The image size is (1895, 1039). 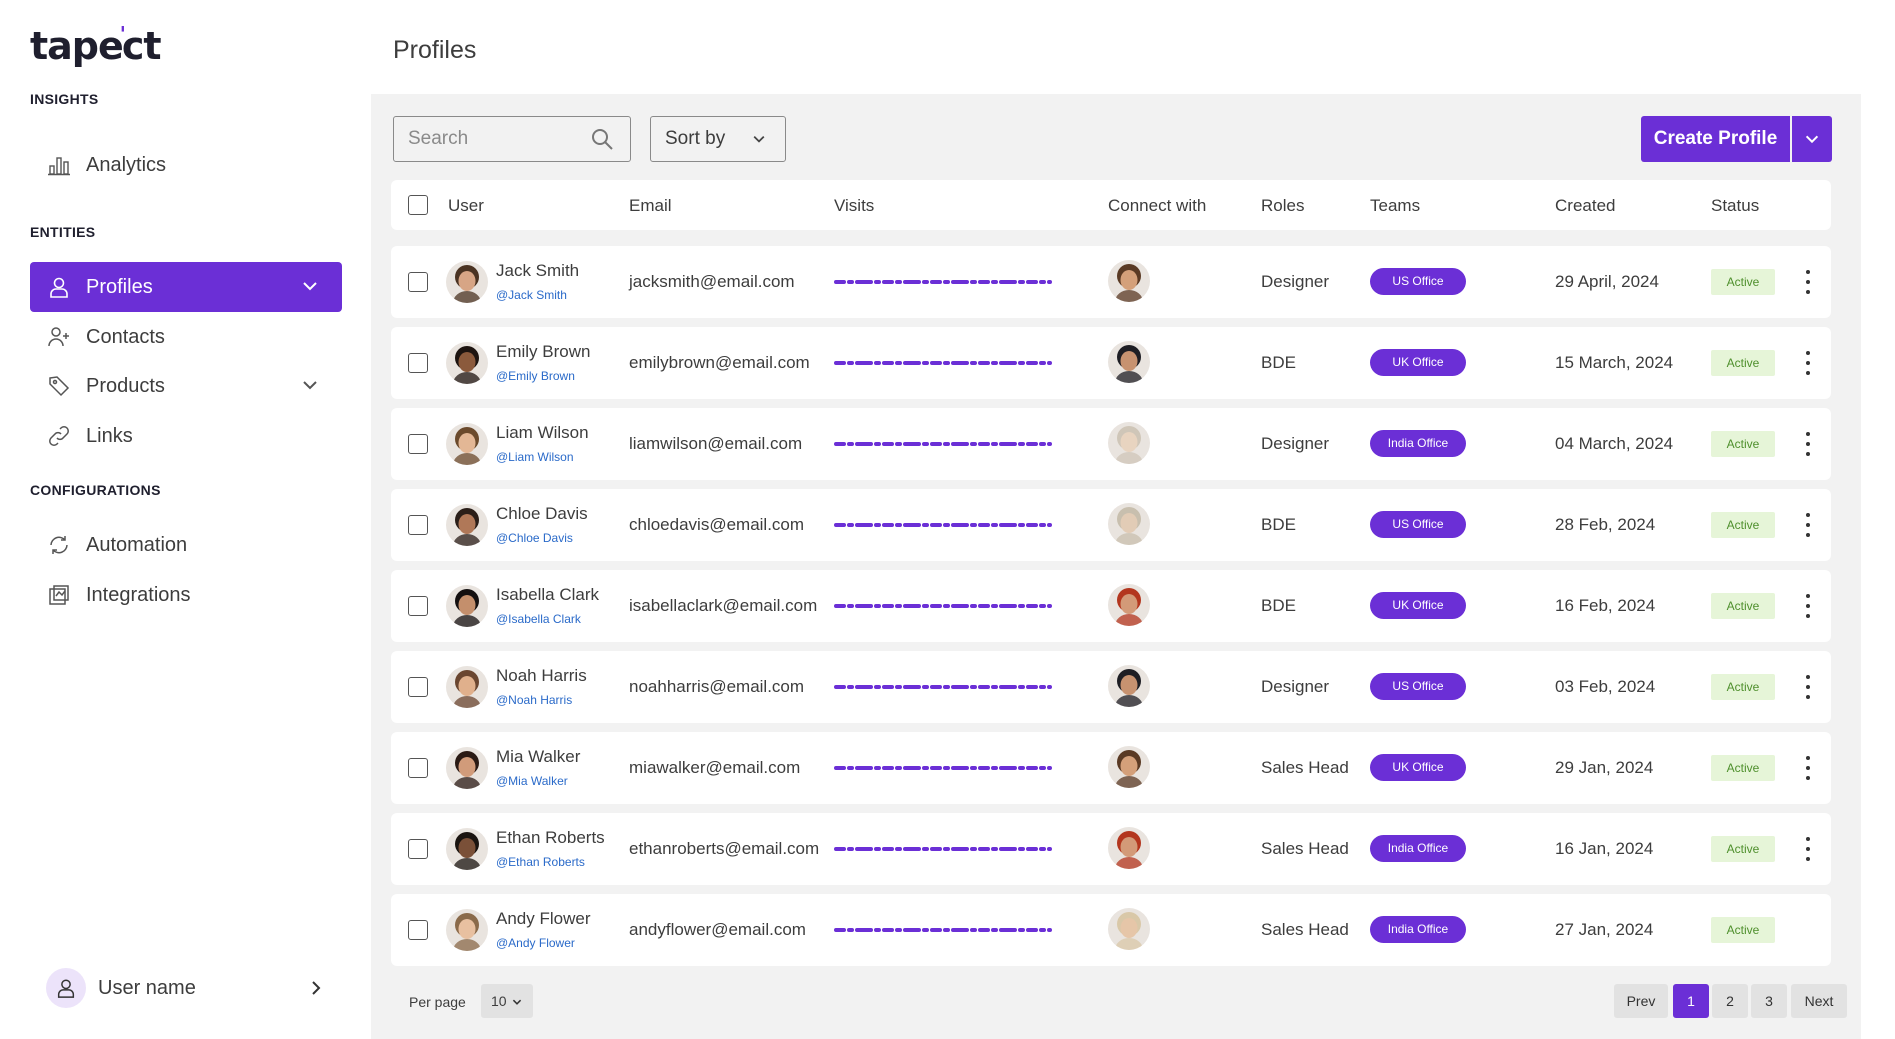 I want to click on create-options-button, so click(x=1812, y=139).